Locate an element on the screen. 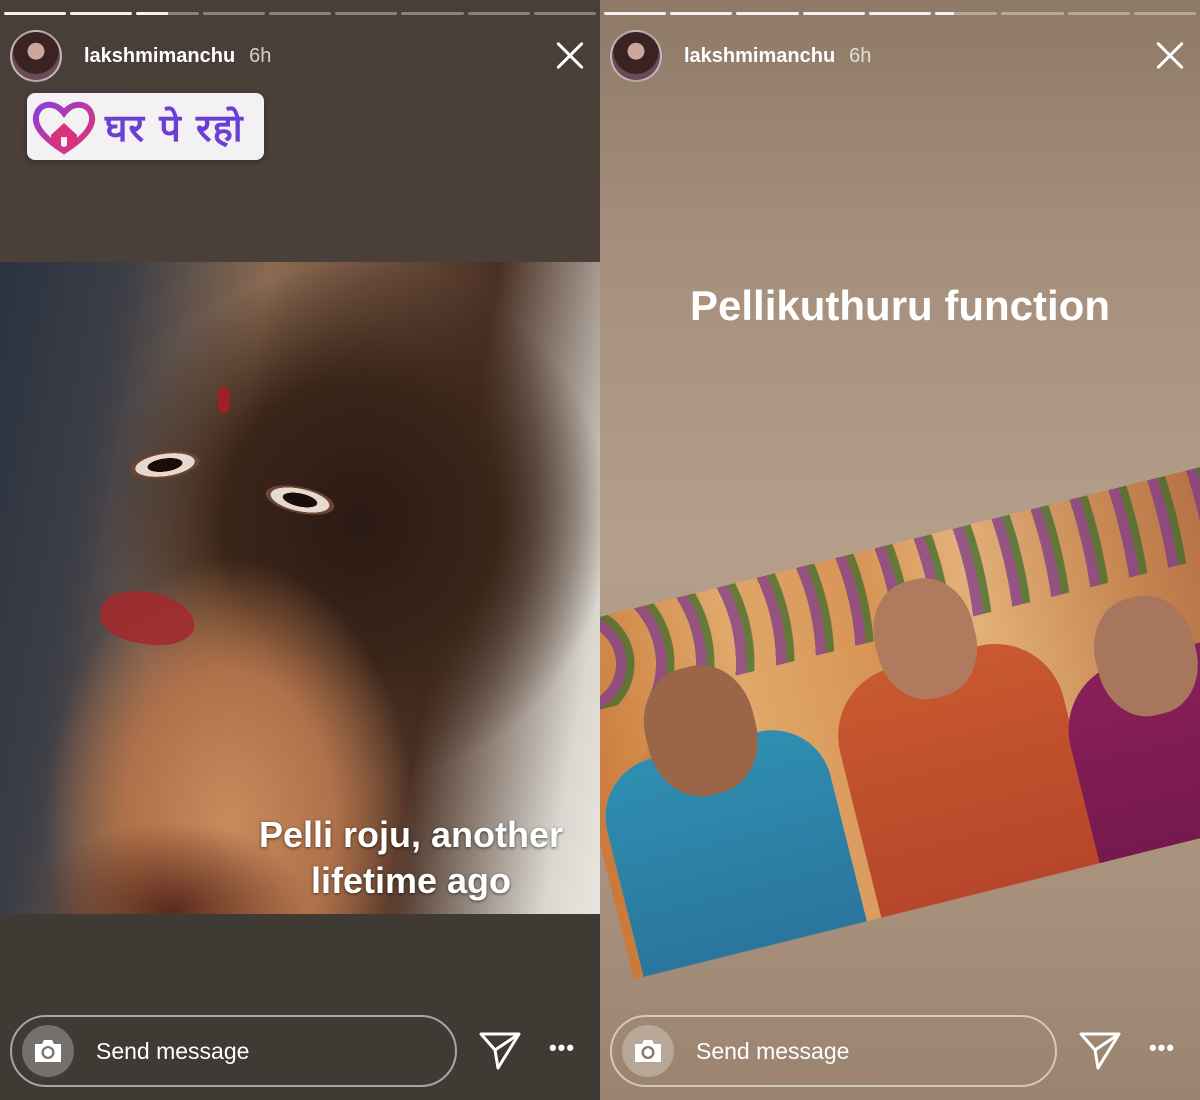  stay-home-sticker: घर पे रहो is located at coordinates (145, 126).